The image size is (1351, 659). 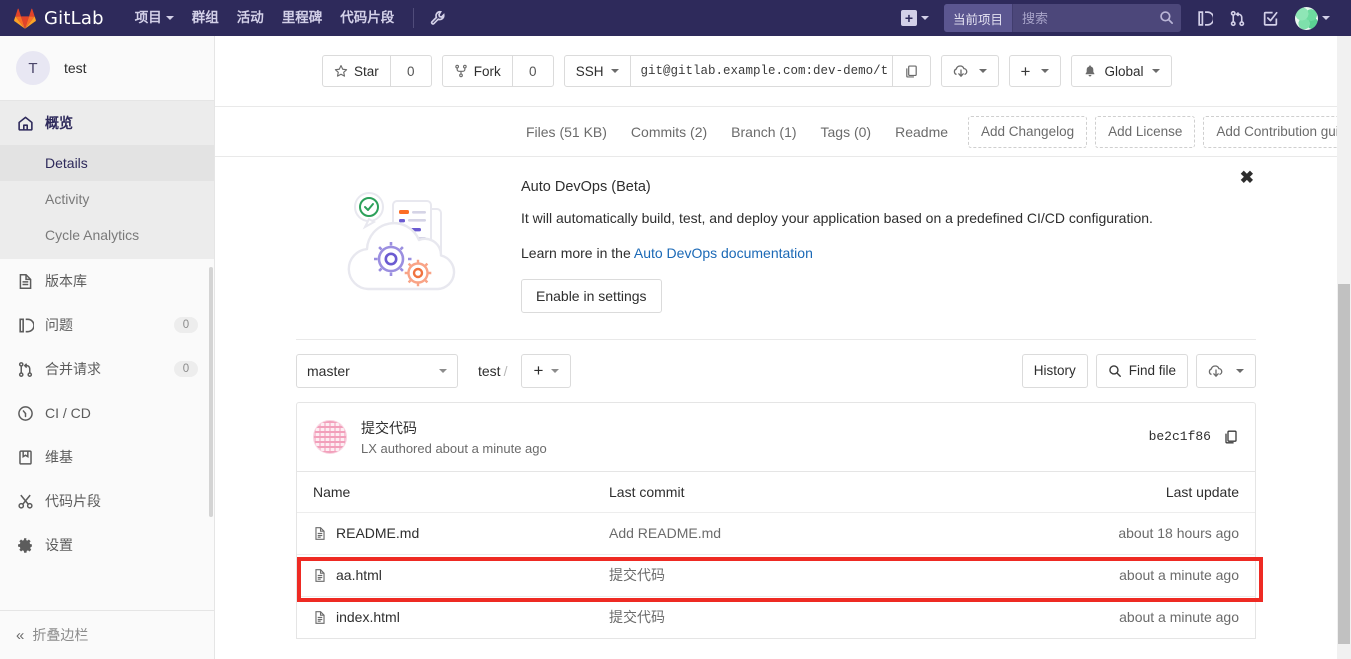 I want to click on col-header-name: Name, so click(x=332, y=491).